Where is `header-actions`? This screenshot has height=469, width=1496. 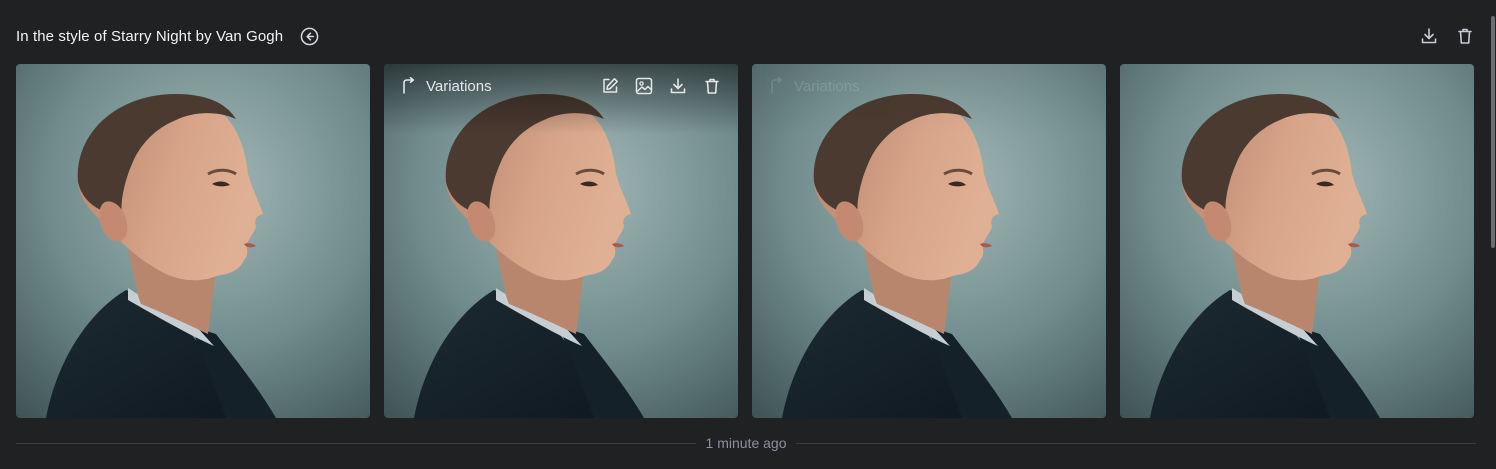
header-actions is located at coordinates (1447, 36).